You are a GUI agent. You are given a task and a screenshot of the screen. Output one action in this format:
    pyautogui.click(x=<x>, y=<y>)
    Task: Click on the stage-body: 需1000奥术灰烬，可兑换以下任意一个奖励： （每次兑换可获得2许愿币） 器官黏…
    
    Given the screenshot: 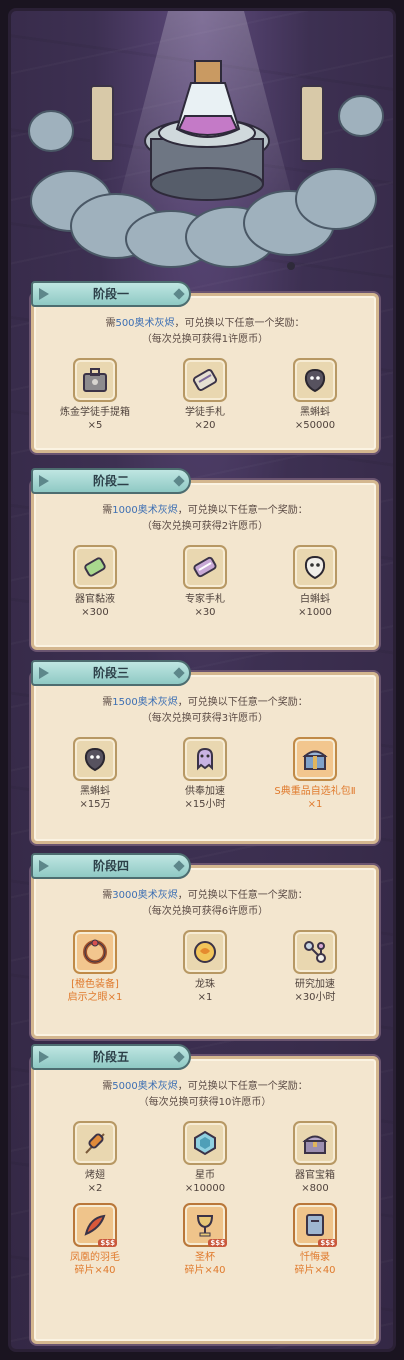 What is the action you would take?
    pyautogui.click(x=205, y=565)
    